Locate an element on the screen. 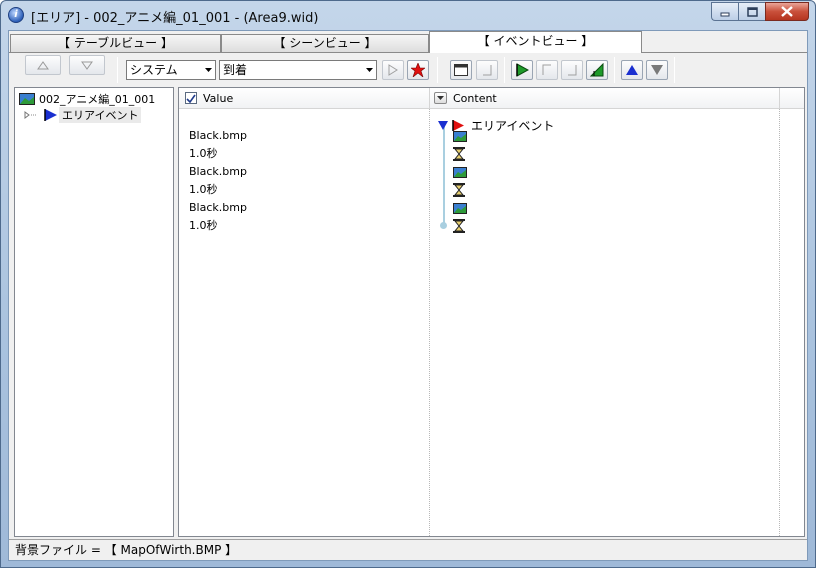 Image resolution: width=816 pixels, height=568 pixels. blue-triangle-up-icon is located at coordinates (632, 70).